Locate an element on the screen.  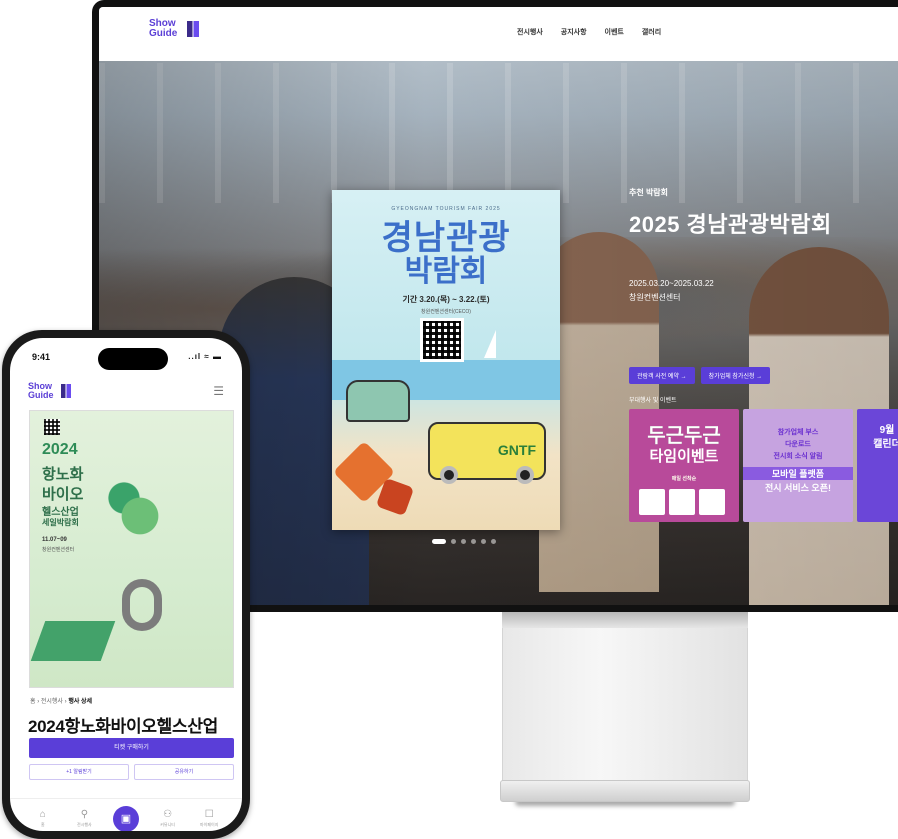
poster-dates: 기간 3.20.(목) ~ 3.22.(토) is located at coordinates (446, 299).